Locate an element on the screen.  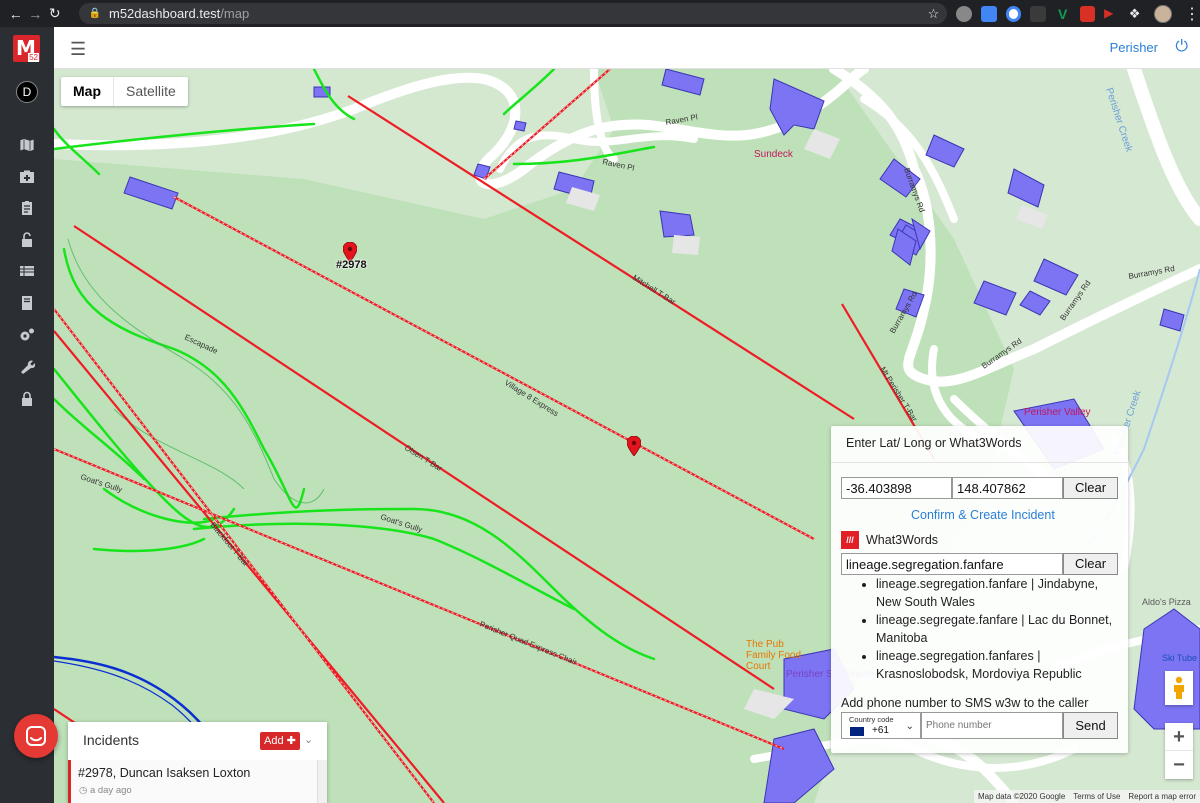
map-icon is located at coordinates (27, 146).